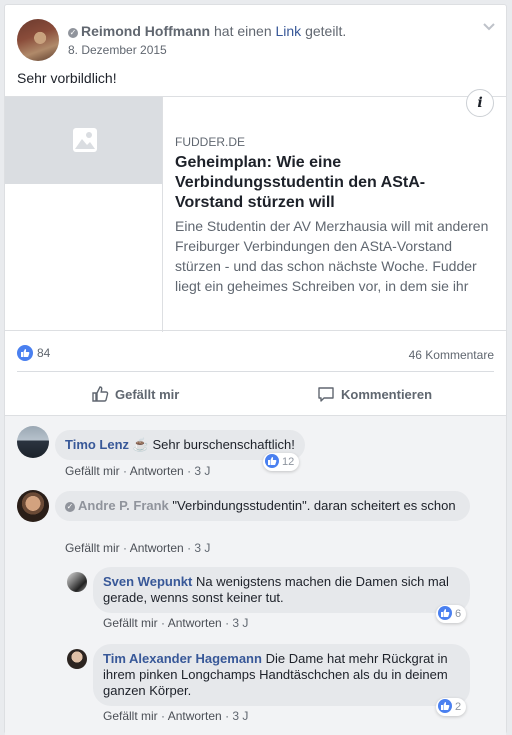  Describe the element at coordinates (326, 31) in the screenshot. I see `action-suffix: geteilt.` at that location.